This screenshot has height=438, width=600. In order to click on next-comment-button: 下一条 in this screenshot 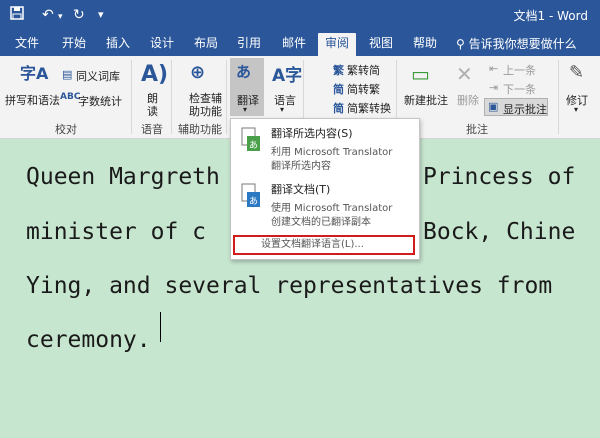, I will do `click(519, 89)`.